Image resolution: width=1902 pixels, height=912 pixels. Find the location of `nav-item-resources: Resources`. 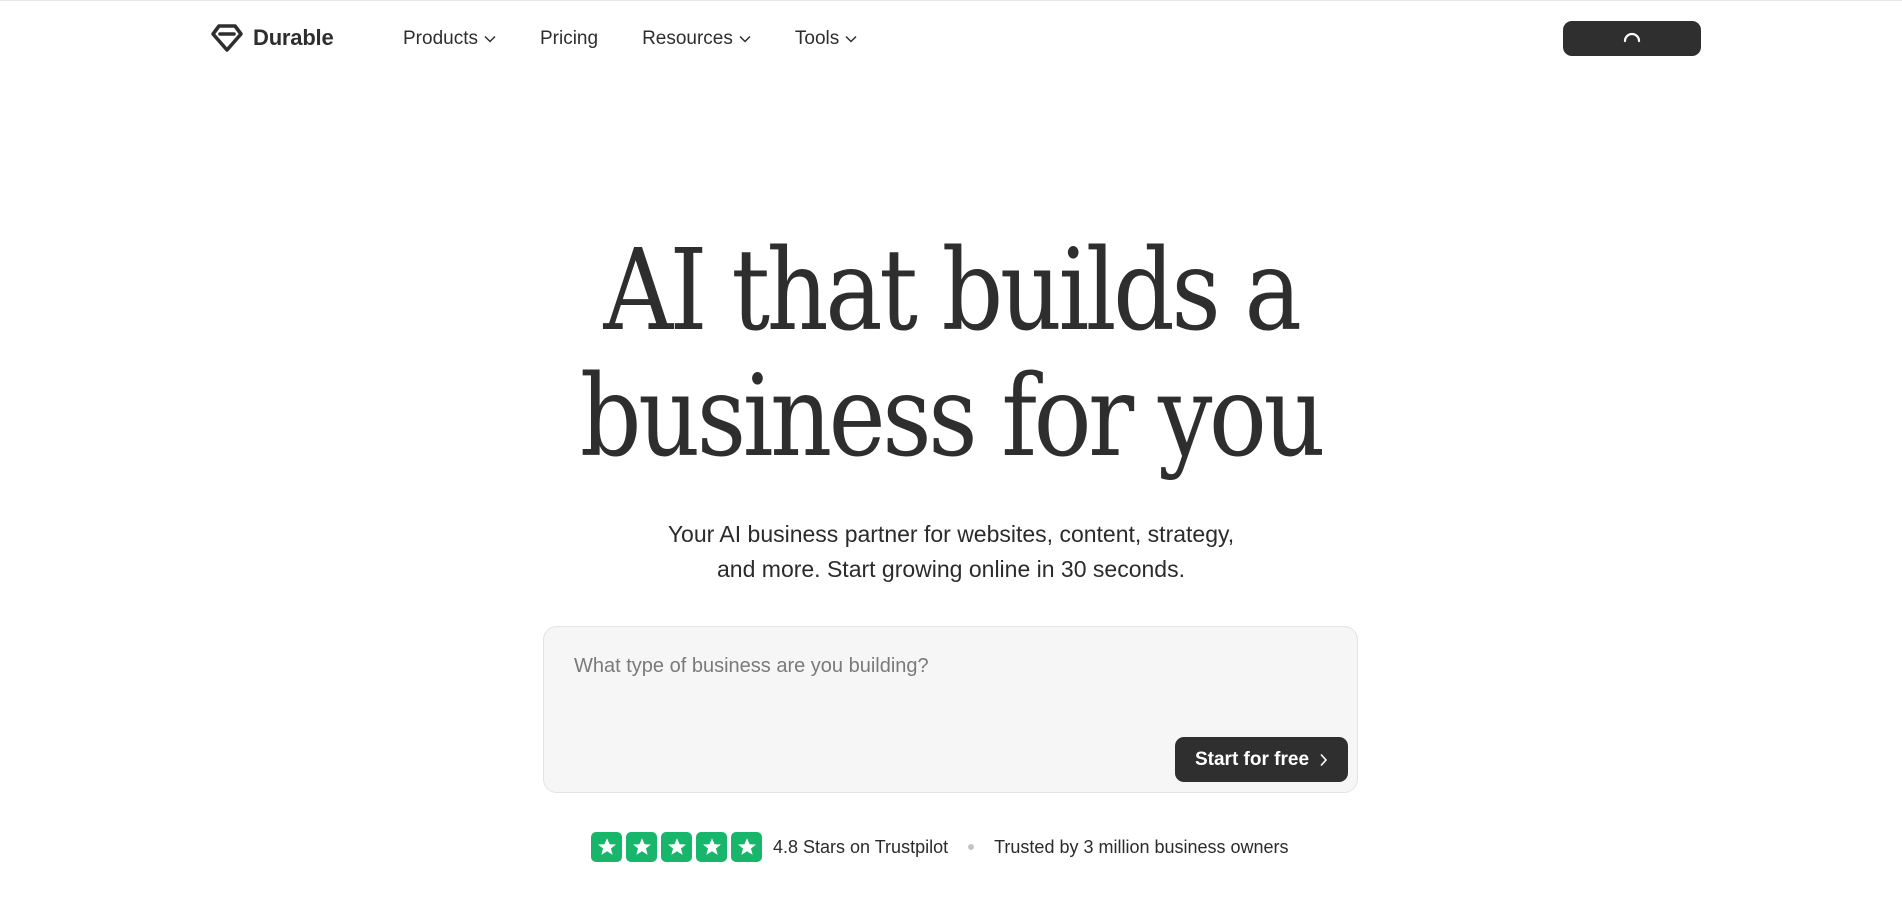

nav-item-resources: Resources is located at coordinates (696, 39).